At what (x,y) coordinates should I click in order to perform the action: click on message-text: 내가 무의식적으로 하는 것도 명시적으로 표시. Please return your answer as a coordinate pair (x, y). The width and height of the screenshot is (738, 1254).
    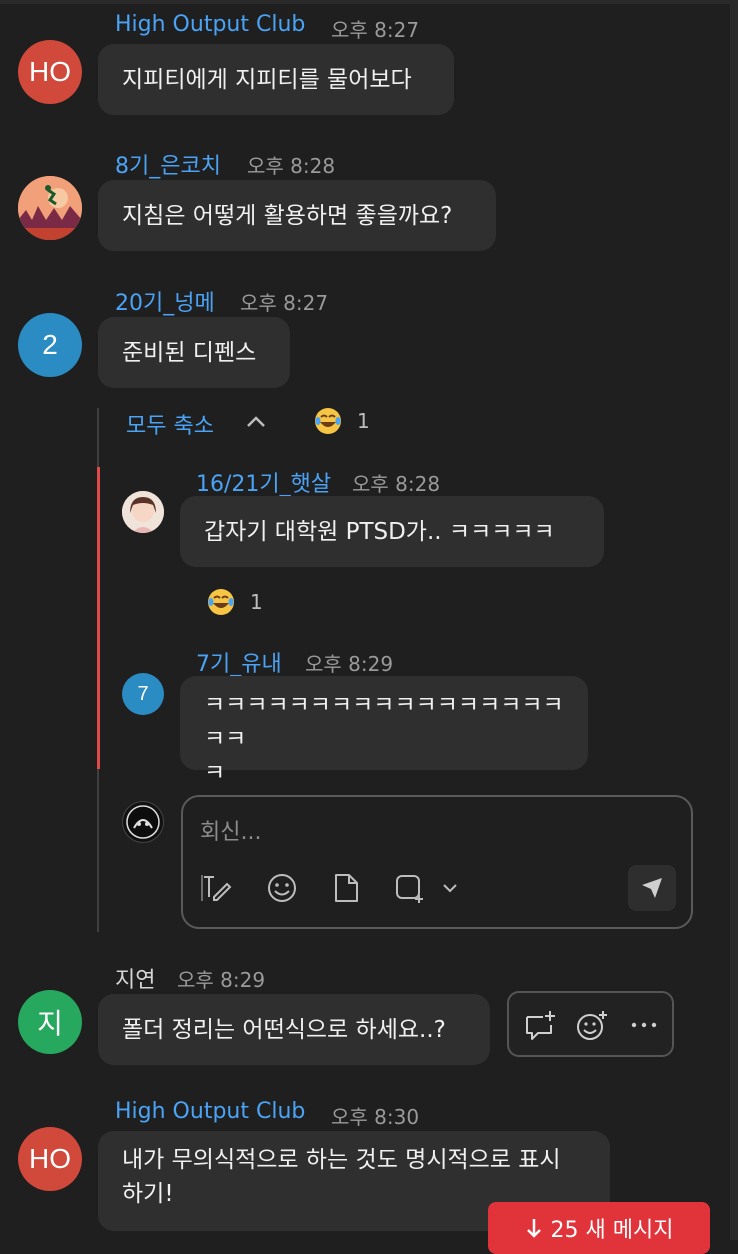
    Looking at the image, I should click on (341, 1160).